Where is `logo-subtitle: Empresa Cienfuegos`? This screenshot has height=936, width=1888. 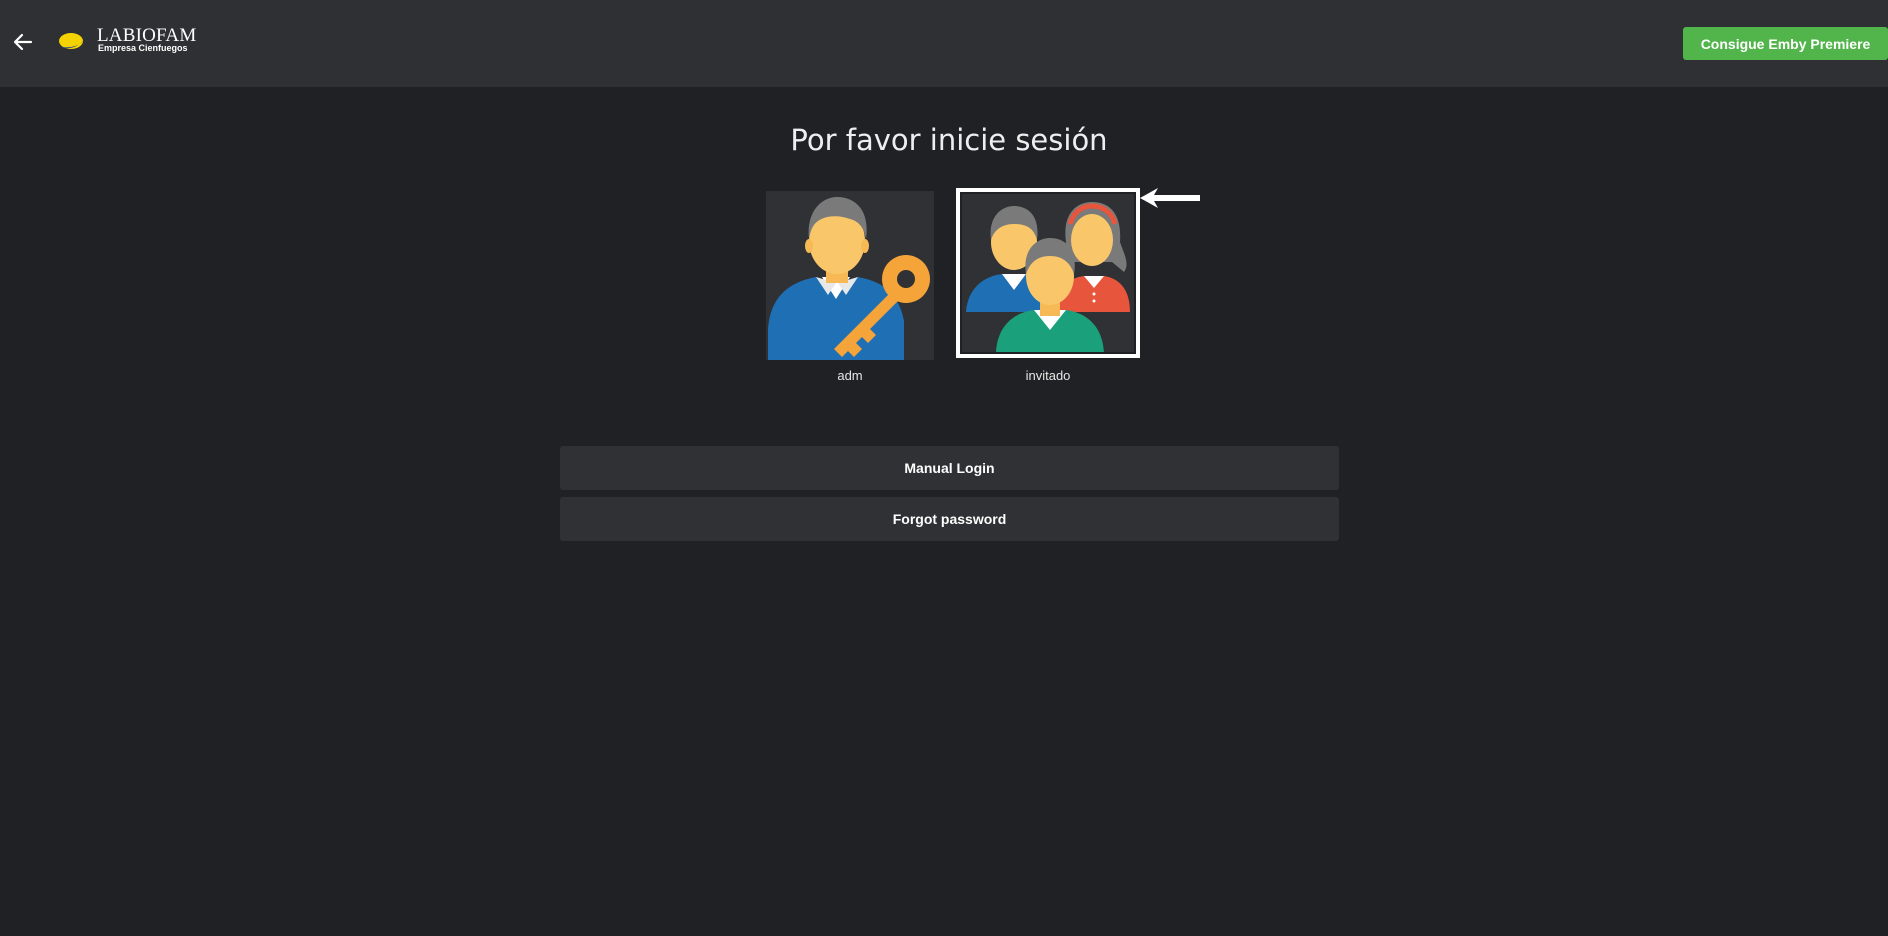
logo-subtitle: Empresa Cienfuegos is located at coordinates (143, 48).